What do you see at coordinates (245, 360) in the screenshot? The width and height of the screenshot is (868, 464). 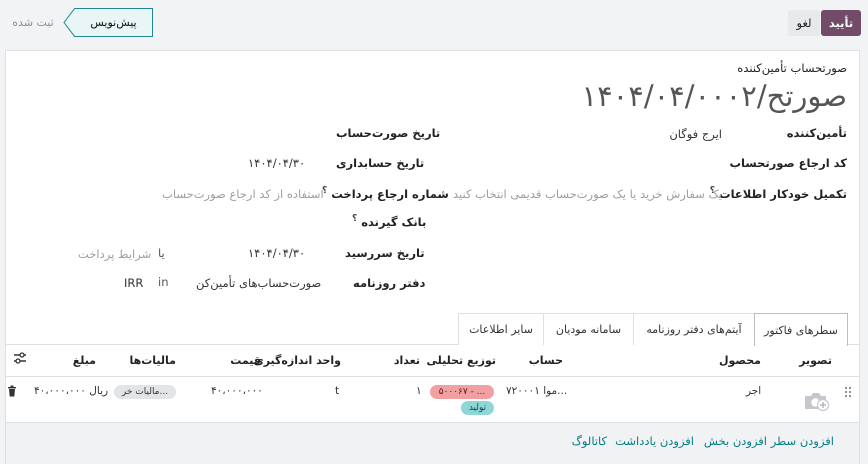 I see `column-price: قیمت` at bounding box center [245, 360].